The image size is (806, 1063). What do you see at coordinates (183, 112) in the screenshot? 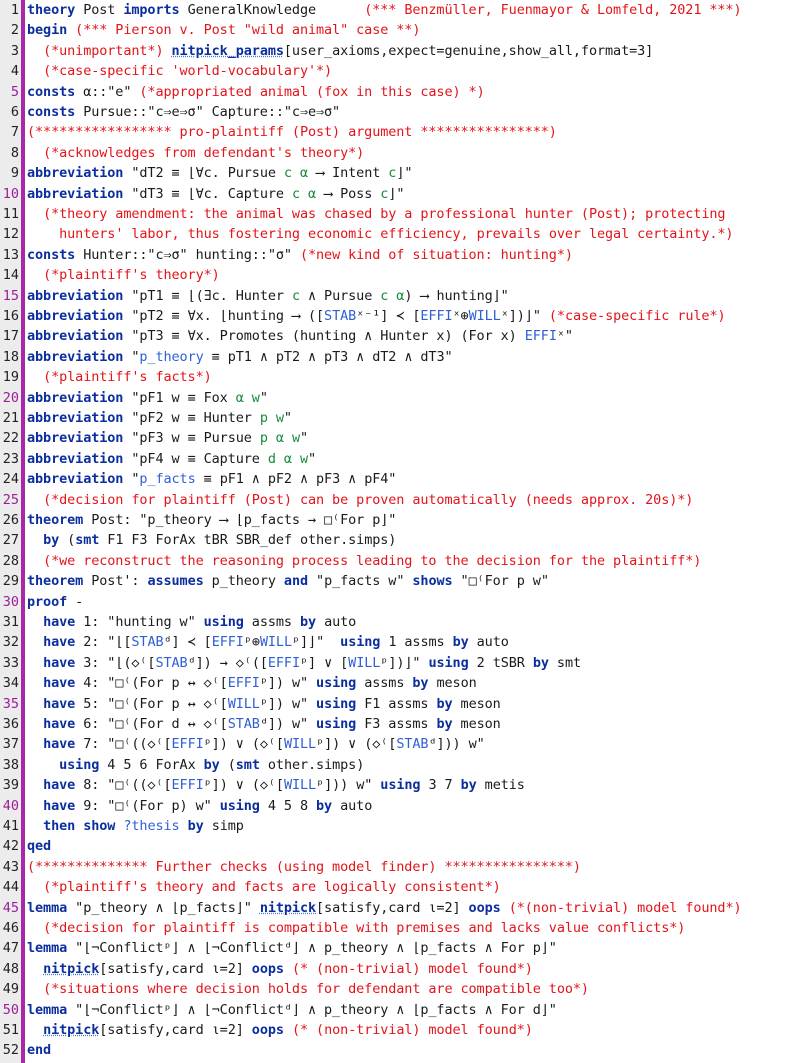
I see `code-text: consts Pursue::"c⇒e⇒σ" Capture::"c⇒e⇒σ"` at bounding box center [183, 112].